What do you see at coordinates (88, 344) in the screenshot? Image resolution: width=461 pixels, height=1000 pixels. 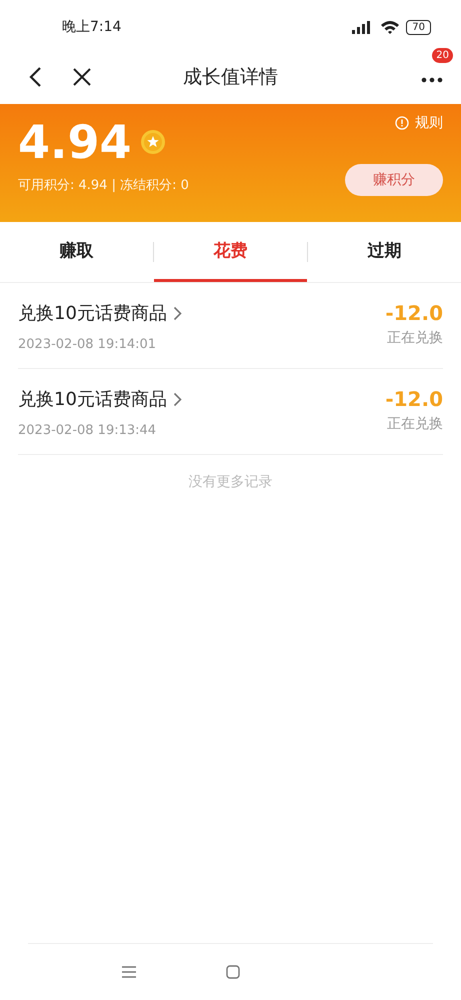 I see `record-time: 2023-02-08 19:14:01` at bounding box center [88, 344].